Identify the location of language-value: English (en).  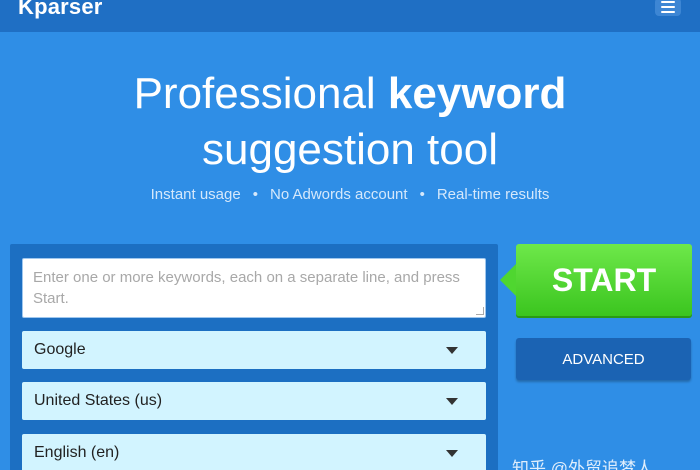
(77, 452).